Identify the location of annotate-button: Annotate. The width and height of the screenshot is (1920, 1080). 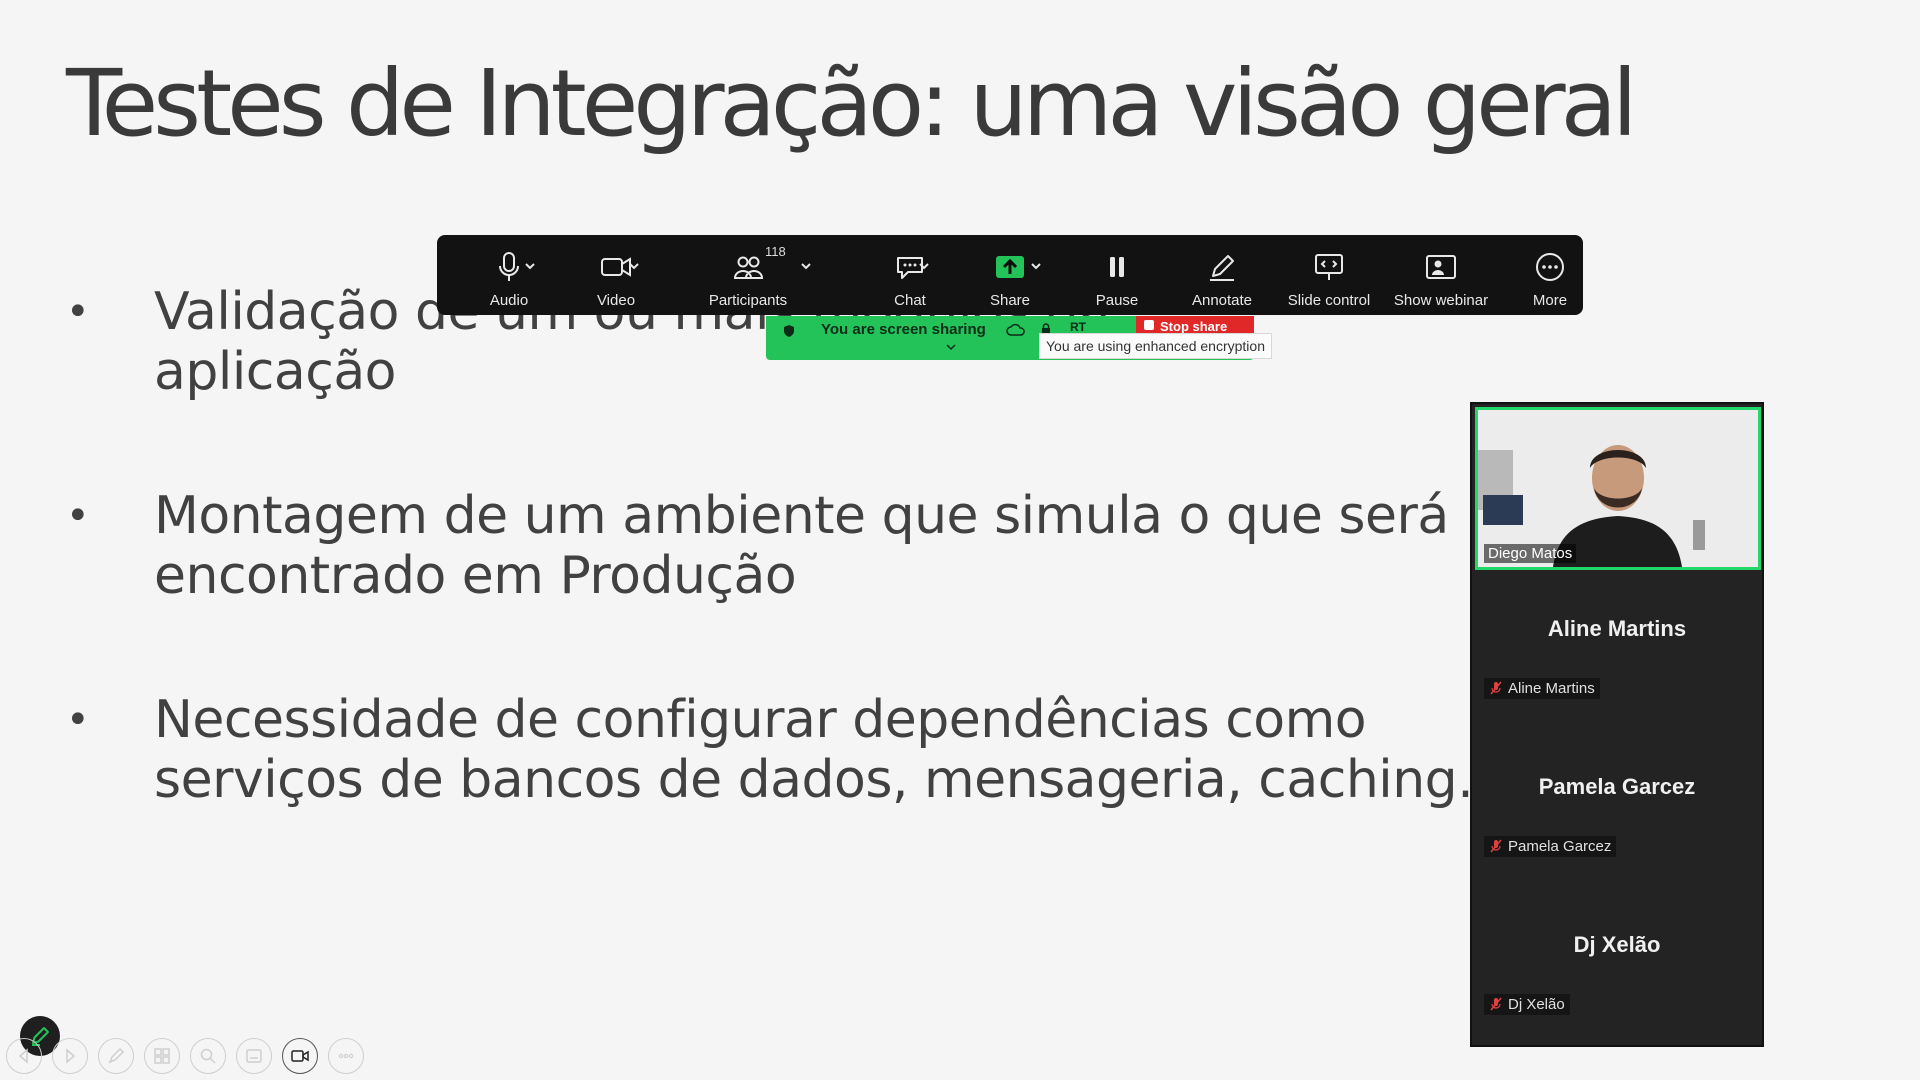
(1222, 275).